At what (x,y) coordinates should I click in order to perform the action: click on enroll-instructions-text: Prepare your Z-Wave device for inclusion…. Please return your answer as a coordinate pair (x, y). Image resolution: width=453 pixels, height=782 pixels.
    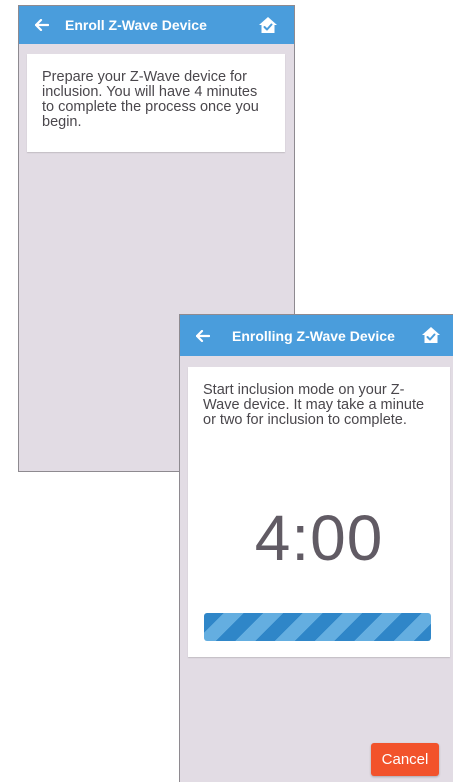
    Looking at the image, I should click on (150, 99).